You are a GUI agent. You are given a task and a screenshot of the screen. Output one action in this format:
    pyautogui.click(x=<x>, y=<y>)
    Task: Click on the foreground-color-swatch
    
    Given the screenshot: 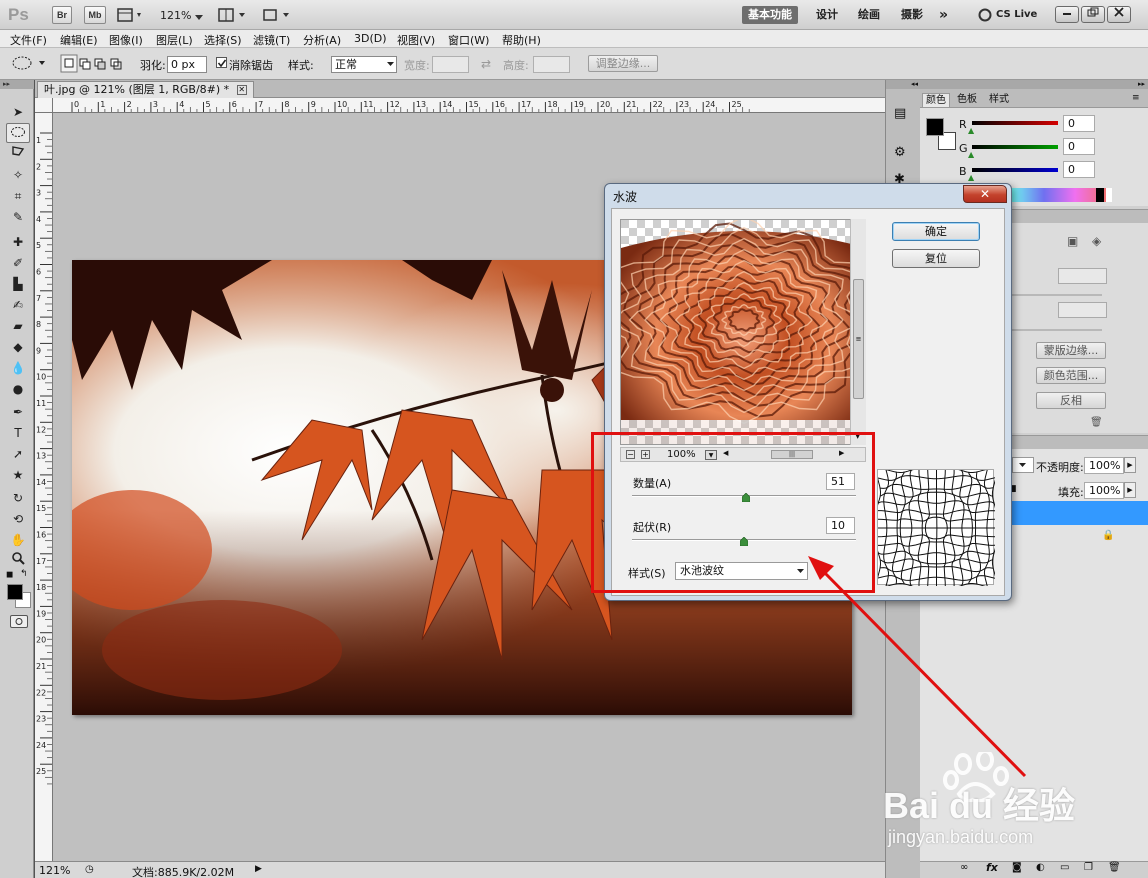 What is the action you would take?
    pyautogui.click(x=15, y=592)
    